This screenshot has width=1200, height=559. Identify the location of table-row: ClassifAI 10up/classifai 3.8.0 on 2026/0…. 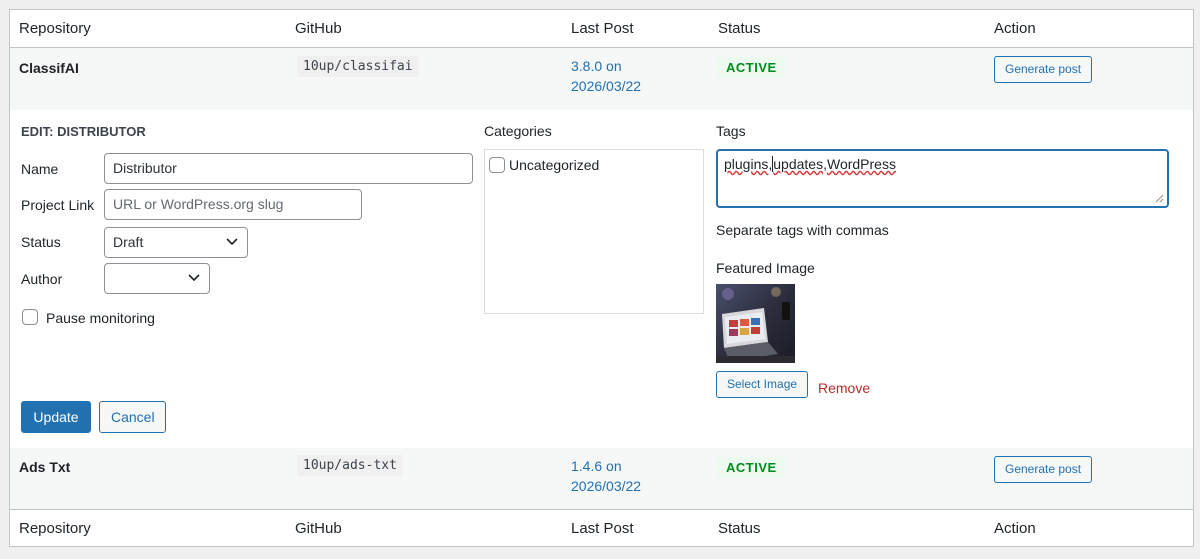
(601, 79).